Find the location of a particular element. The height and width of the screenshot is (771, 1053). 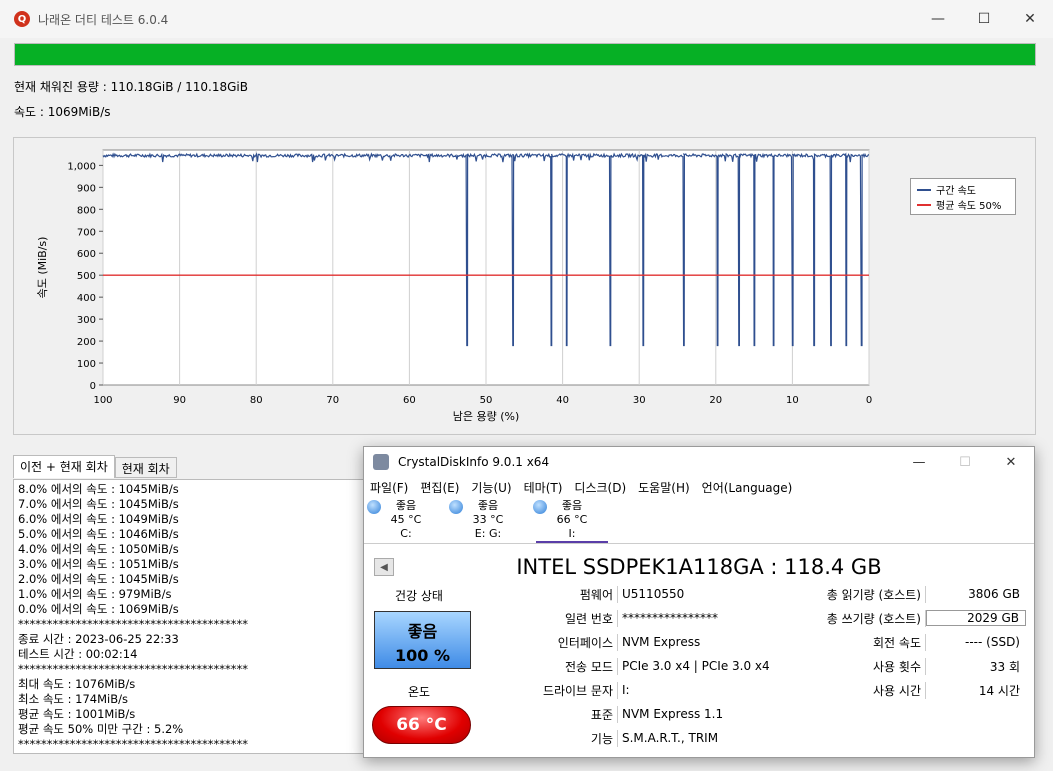

disk-letter: C: is located at coordinates (406, 533).